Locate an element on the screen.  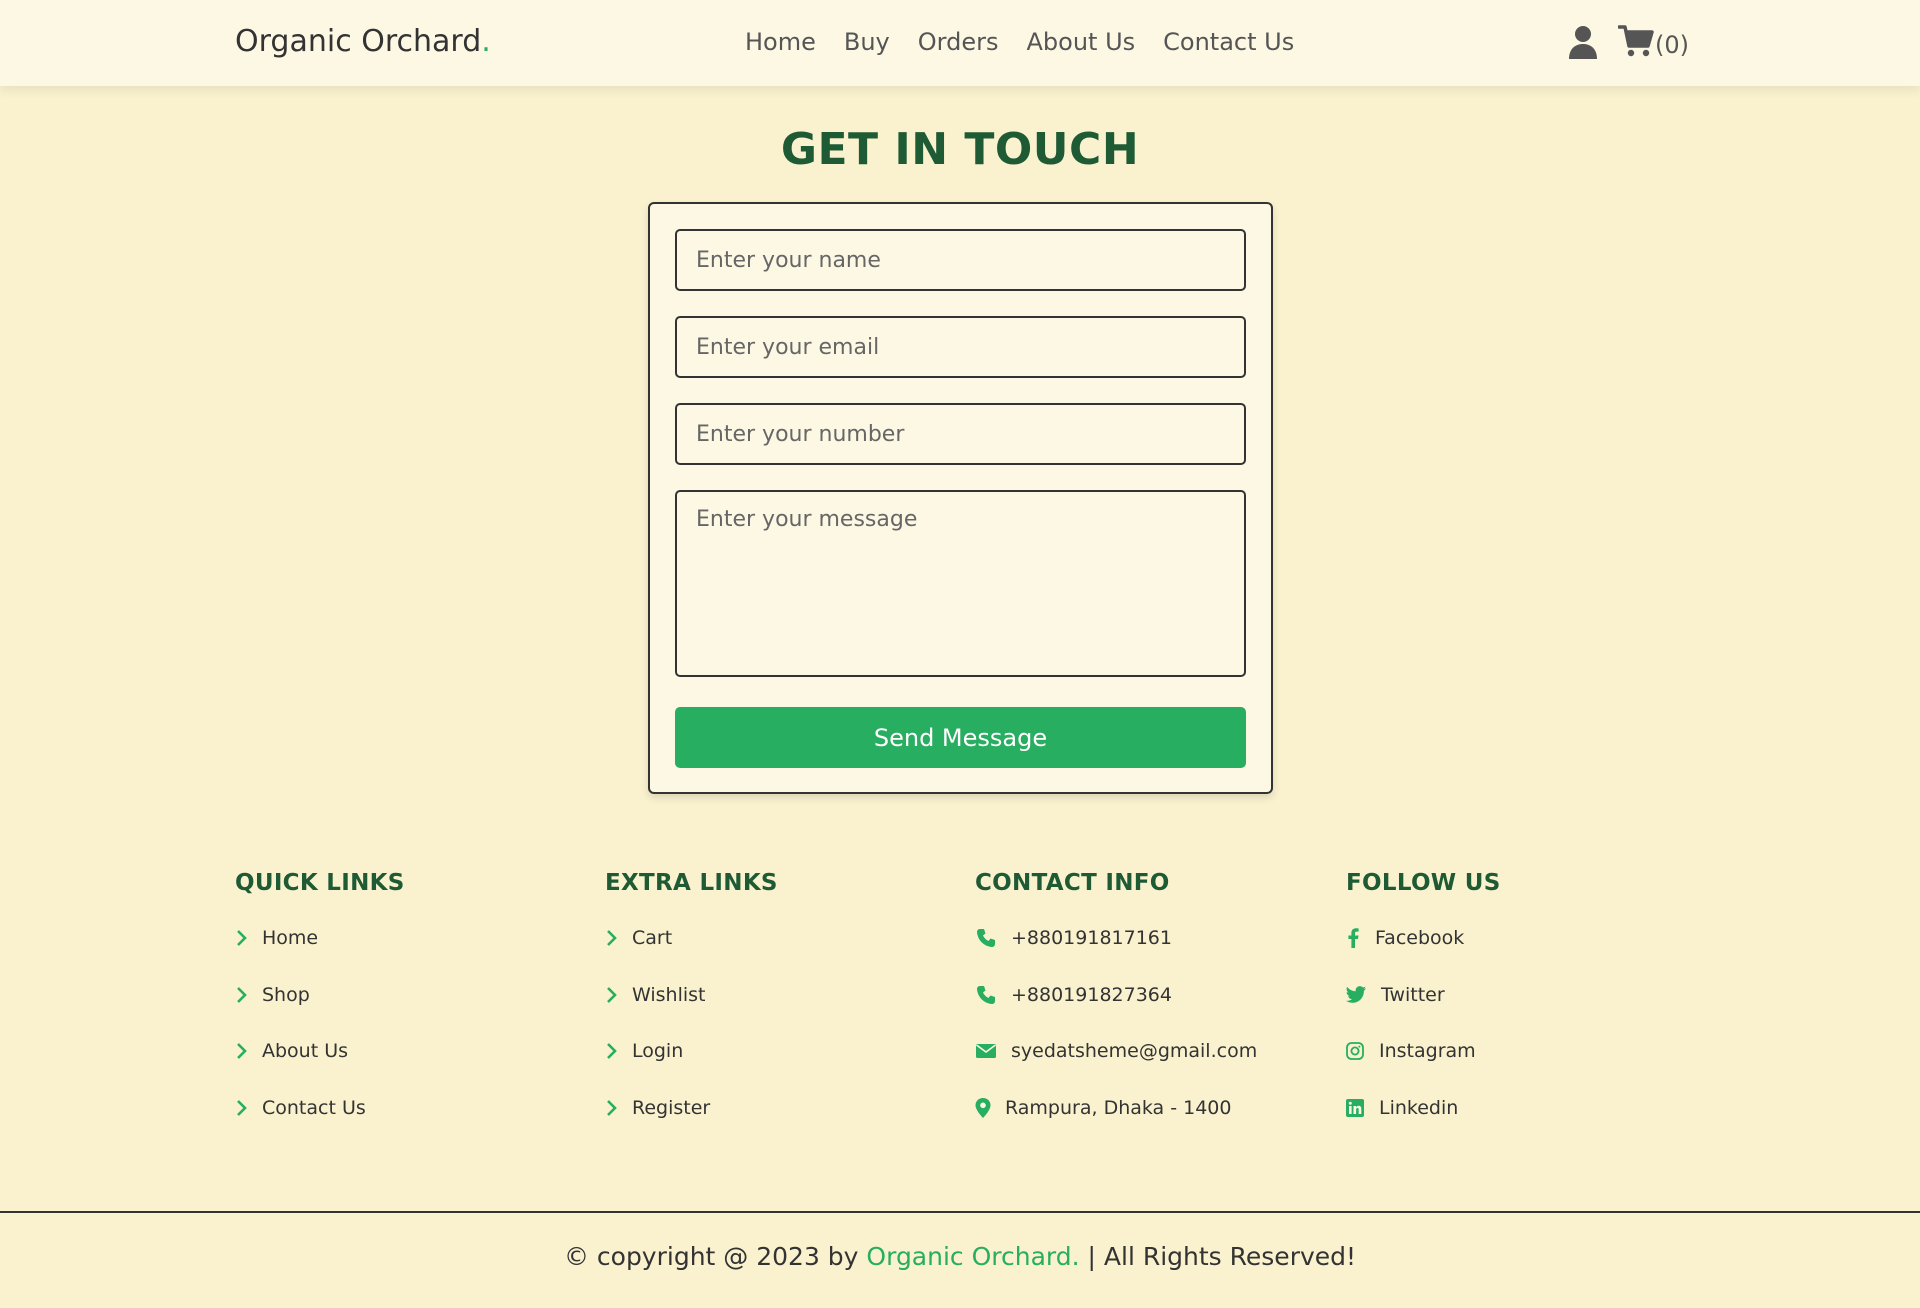
contact-form: Send Message is located at coordinates (960, 498).